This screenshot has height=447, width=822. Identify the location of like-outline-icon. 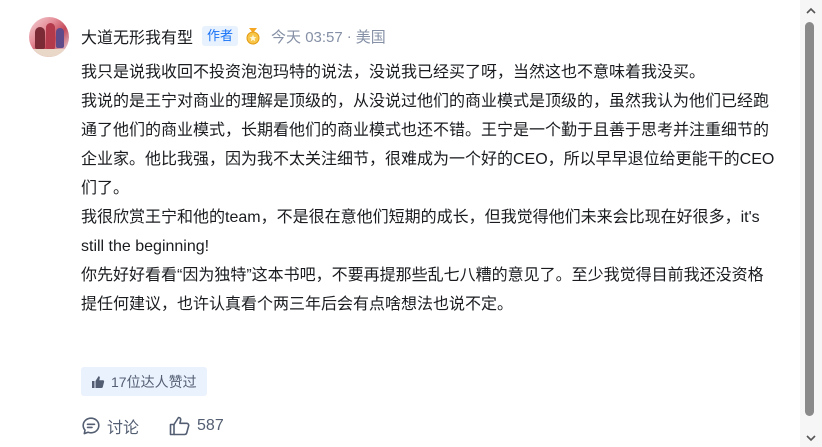
(179, 426).